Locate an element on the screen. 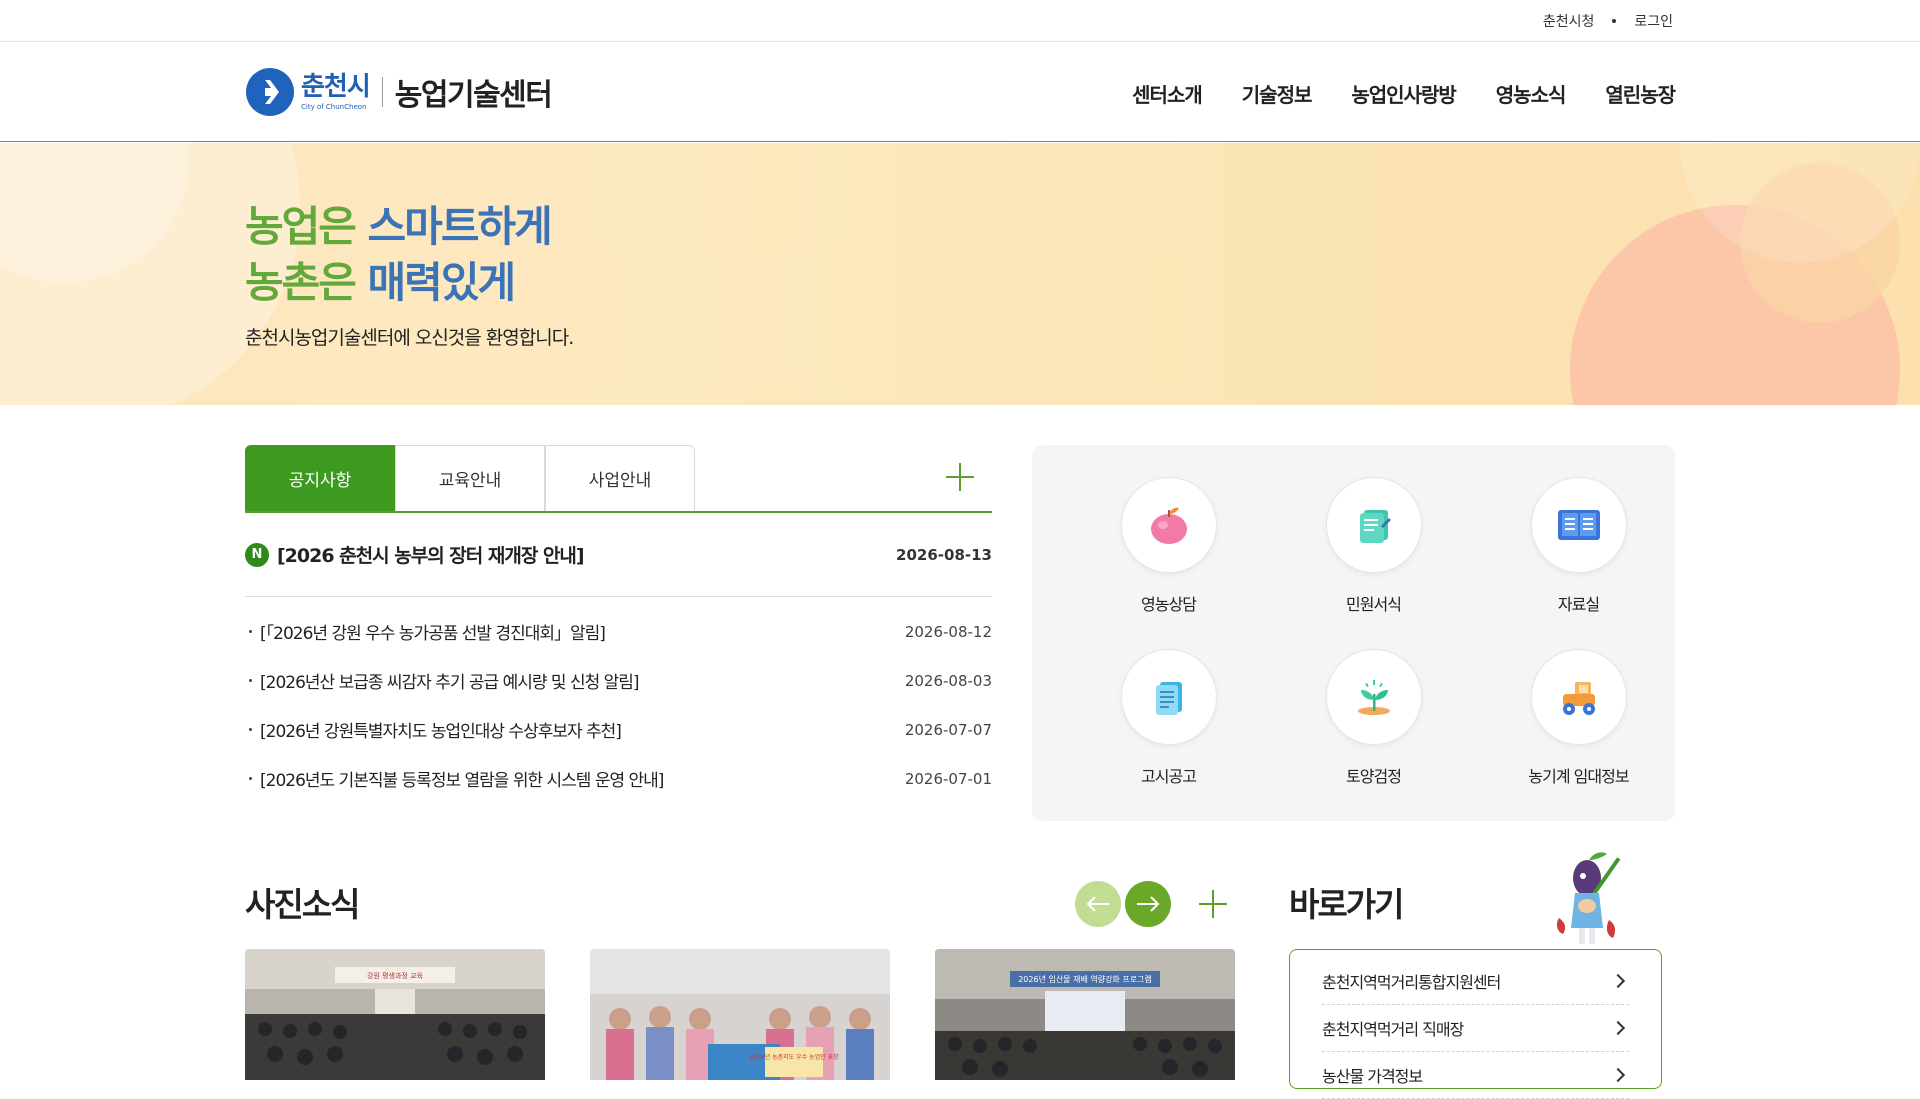 This screenshot has height=1099, width=1920. arrow-left-icon is located at coordinates (1097, 904).